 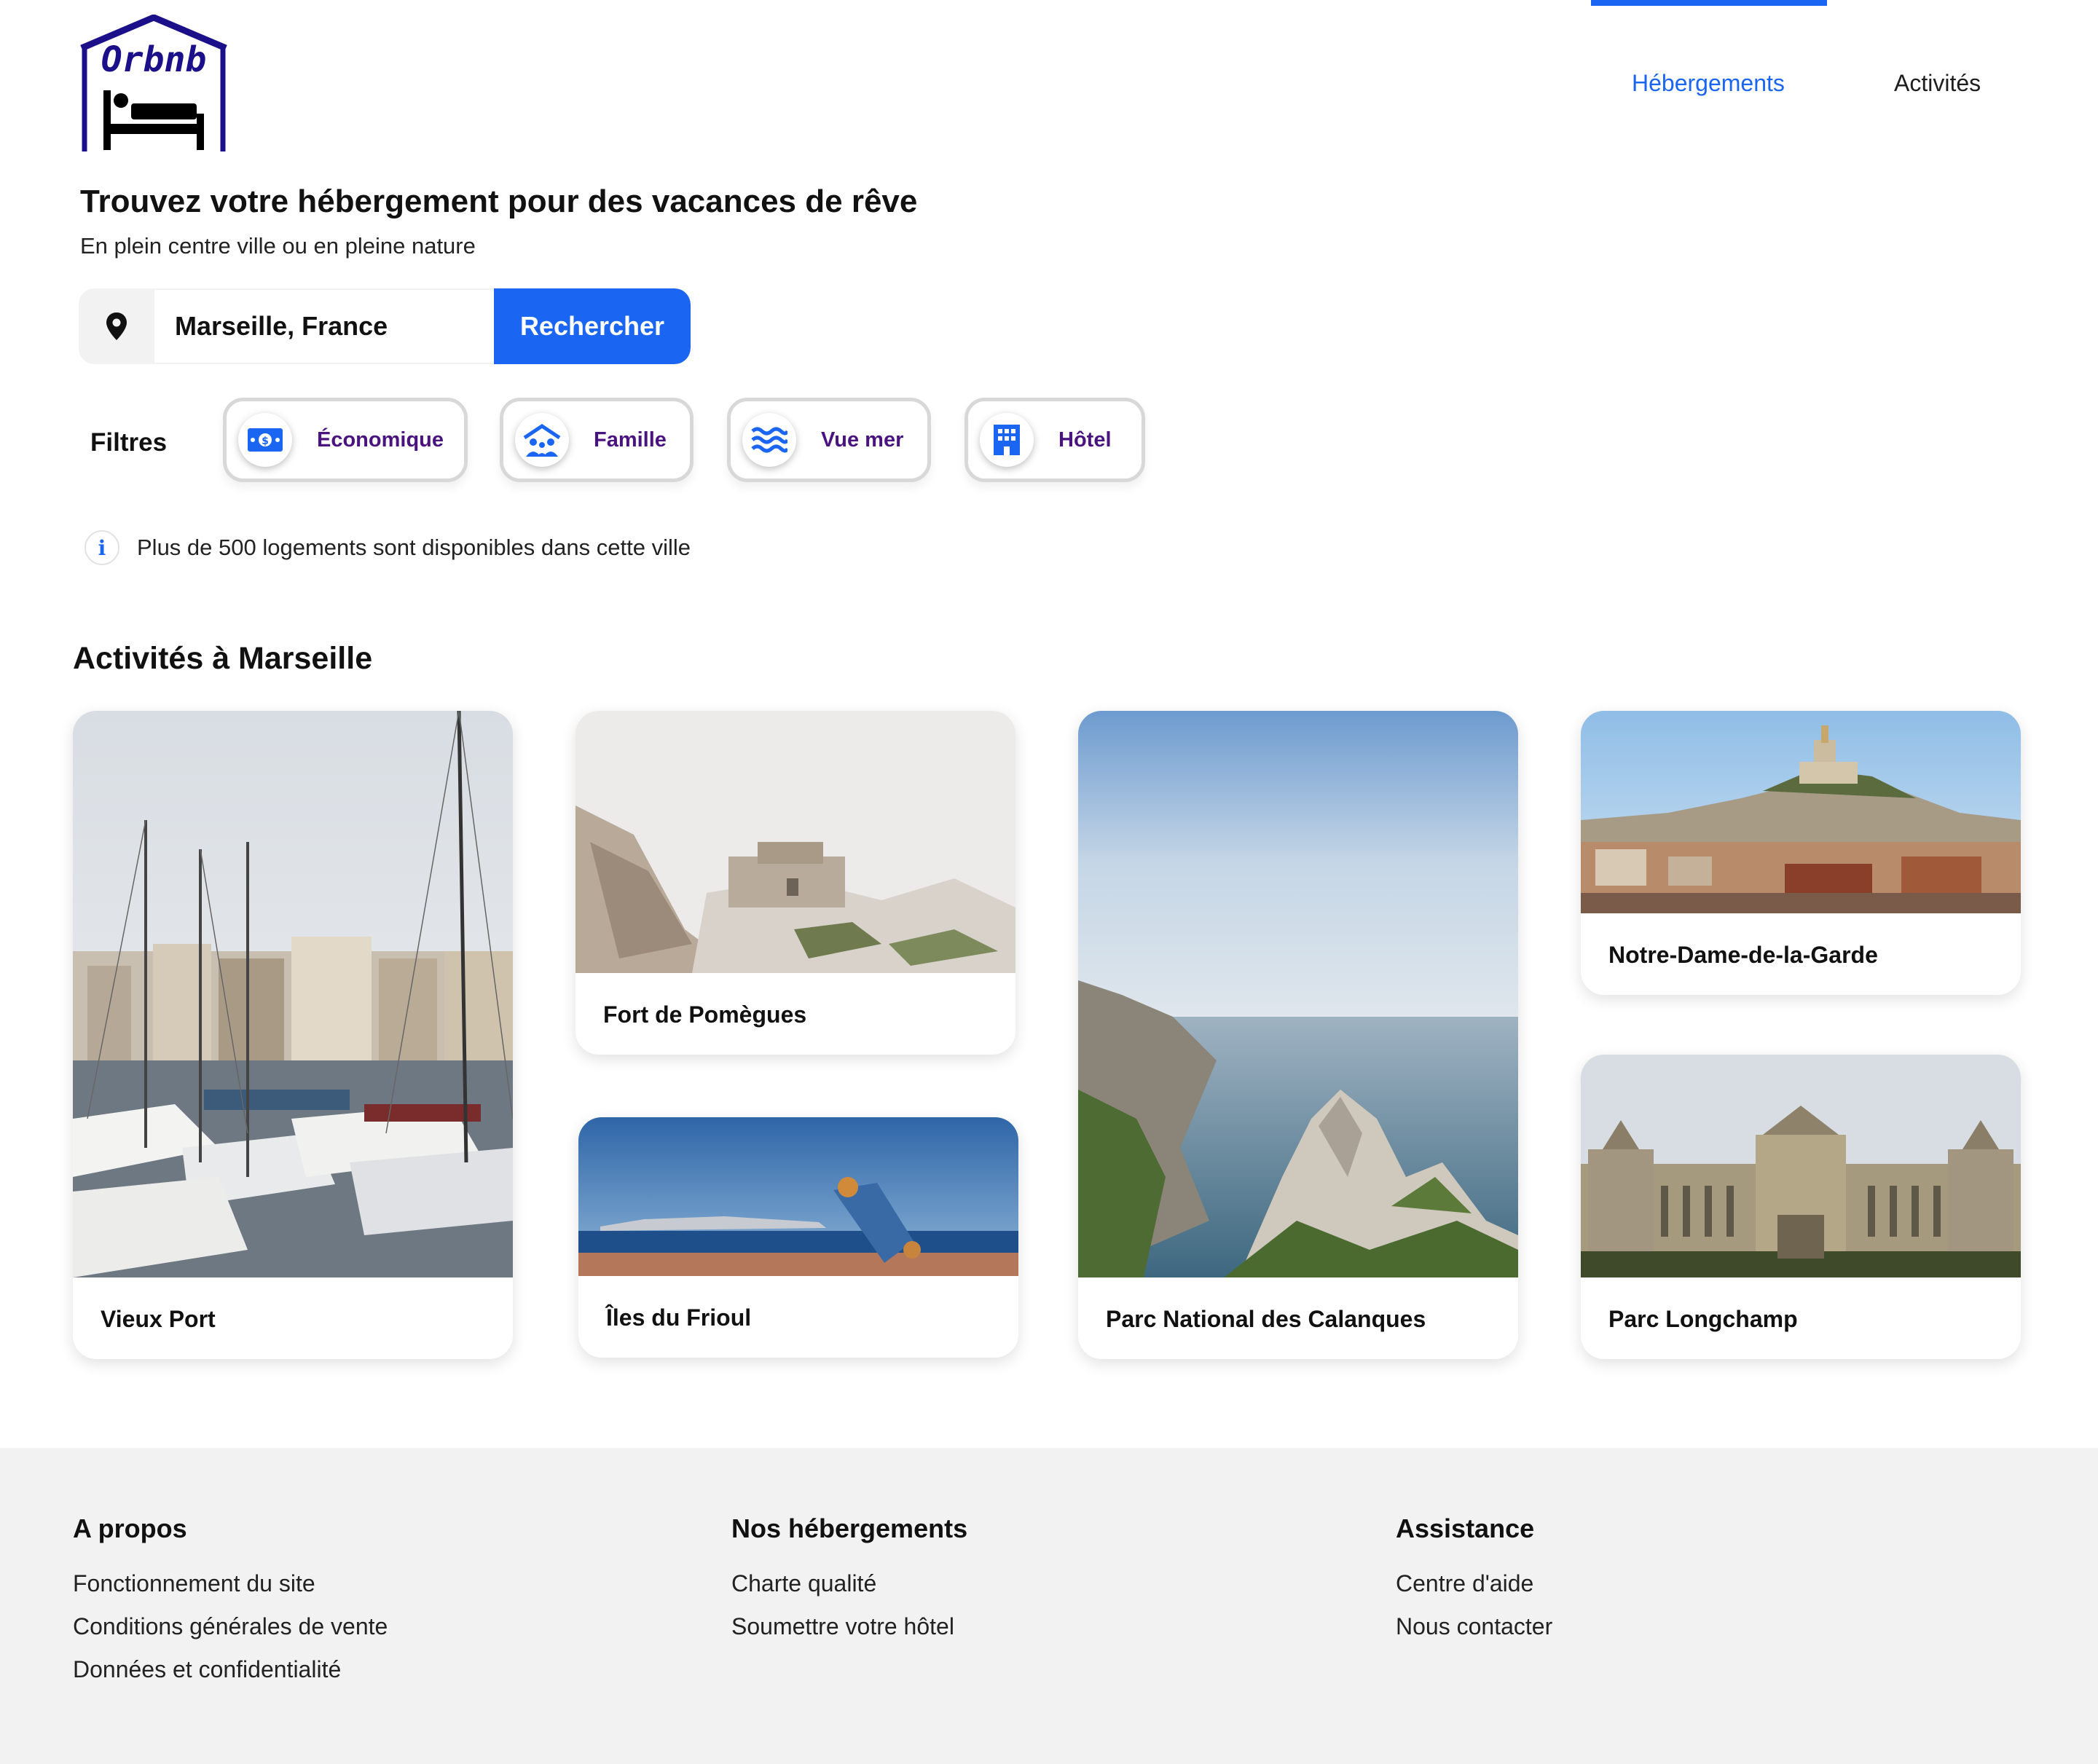 What do you see at coordinates (130, 1528) in the screenshot?
I see `footer-heading: A propos` at bounding box center [130, 1528].